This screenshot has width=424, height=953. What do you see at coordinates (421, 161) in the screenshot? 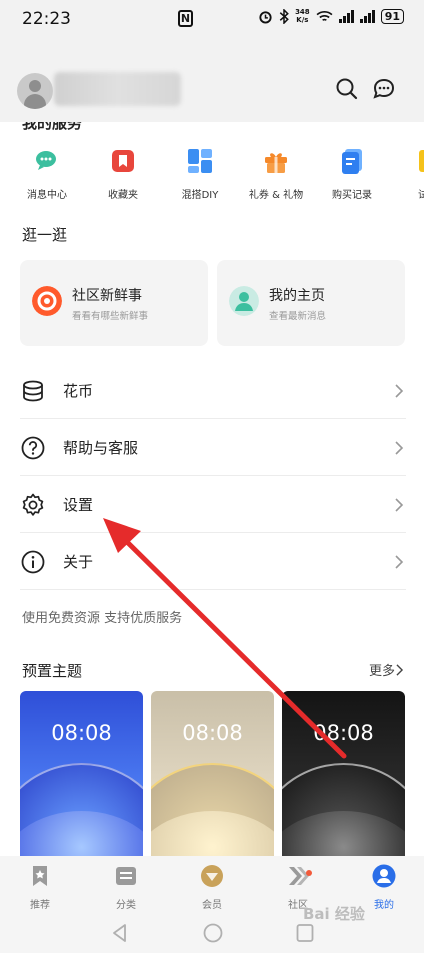
I see `trial-icon` at bounding box center [421, 161].